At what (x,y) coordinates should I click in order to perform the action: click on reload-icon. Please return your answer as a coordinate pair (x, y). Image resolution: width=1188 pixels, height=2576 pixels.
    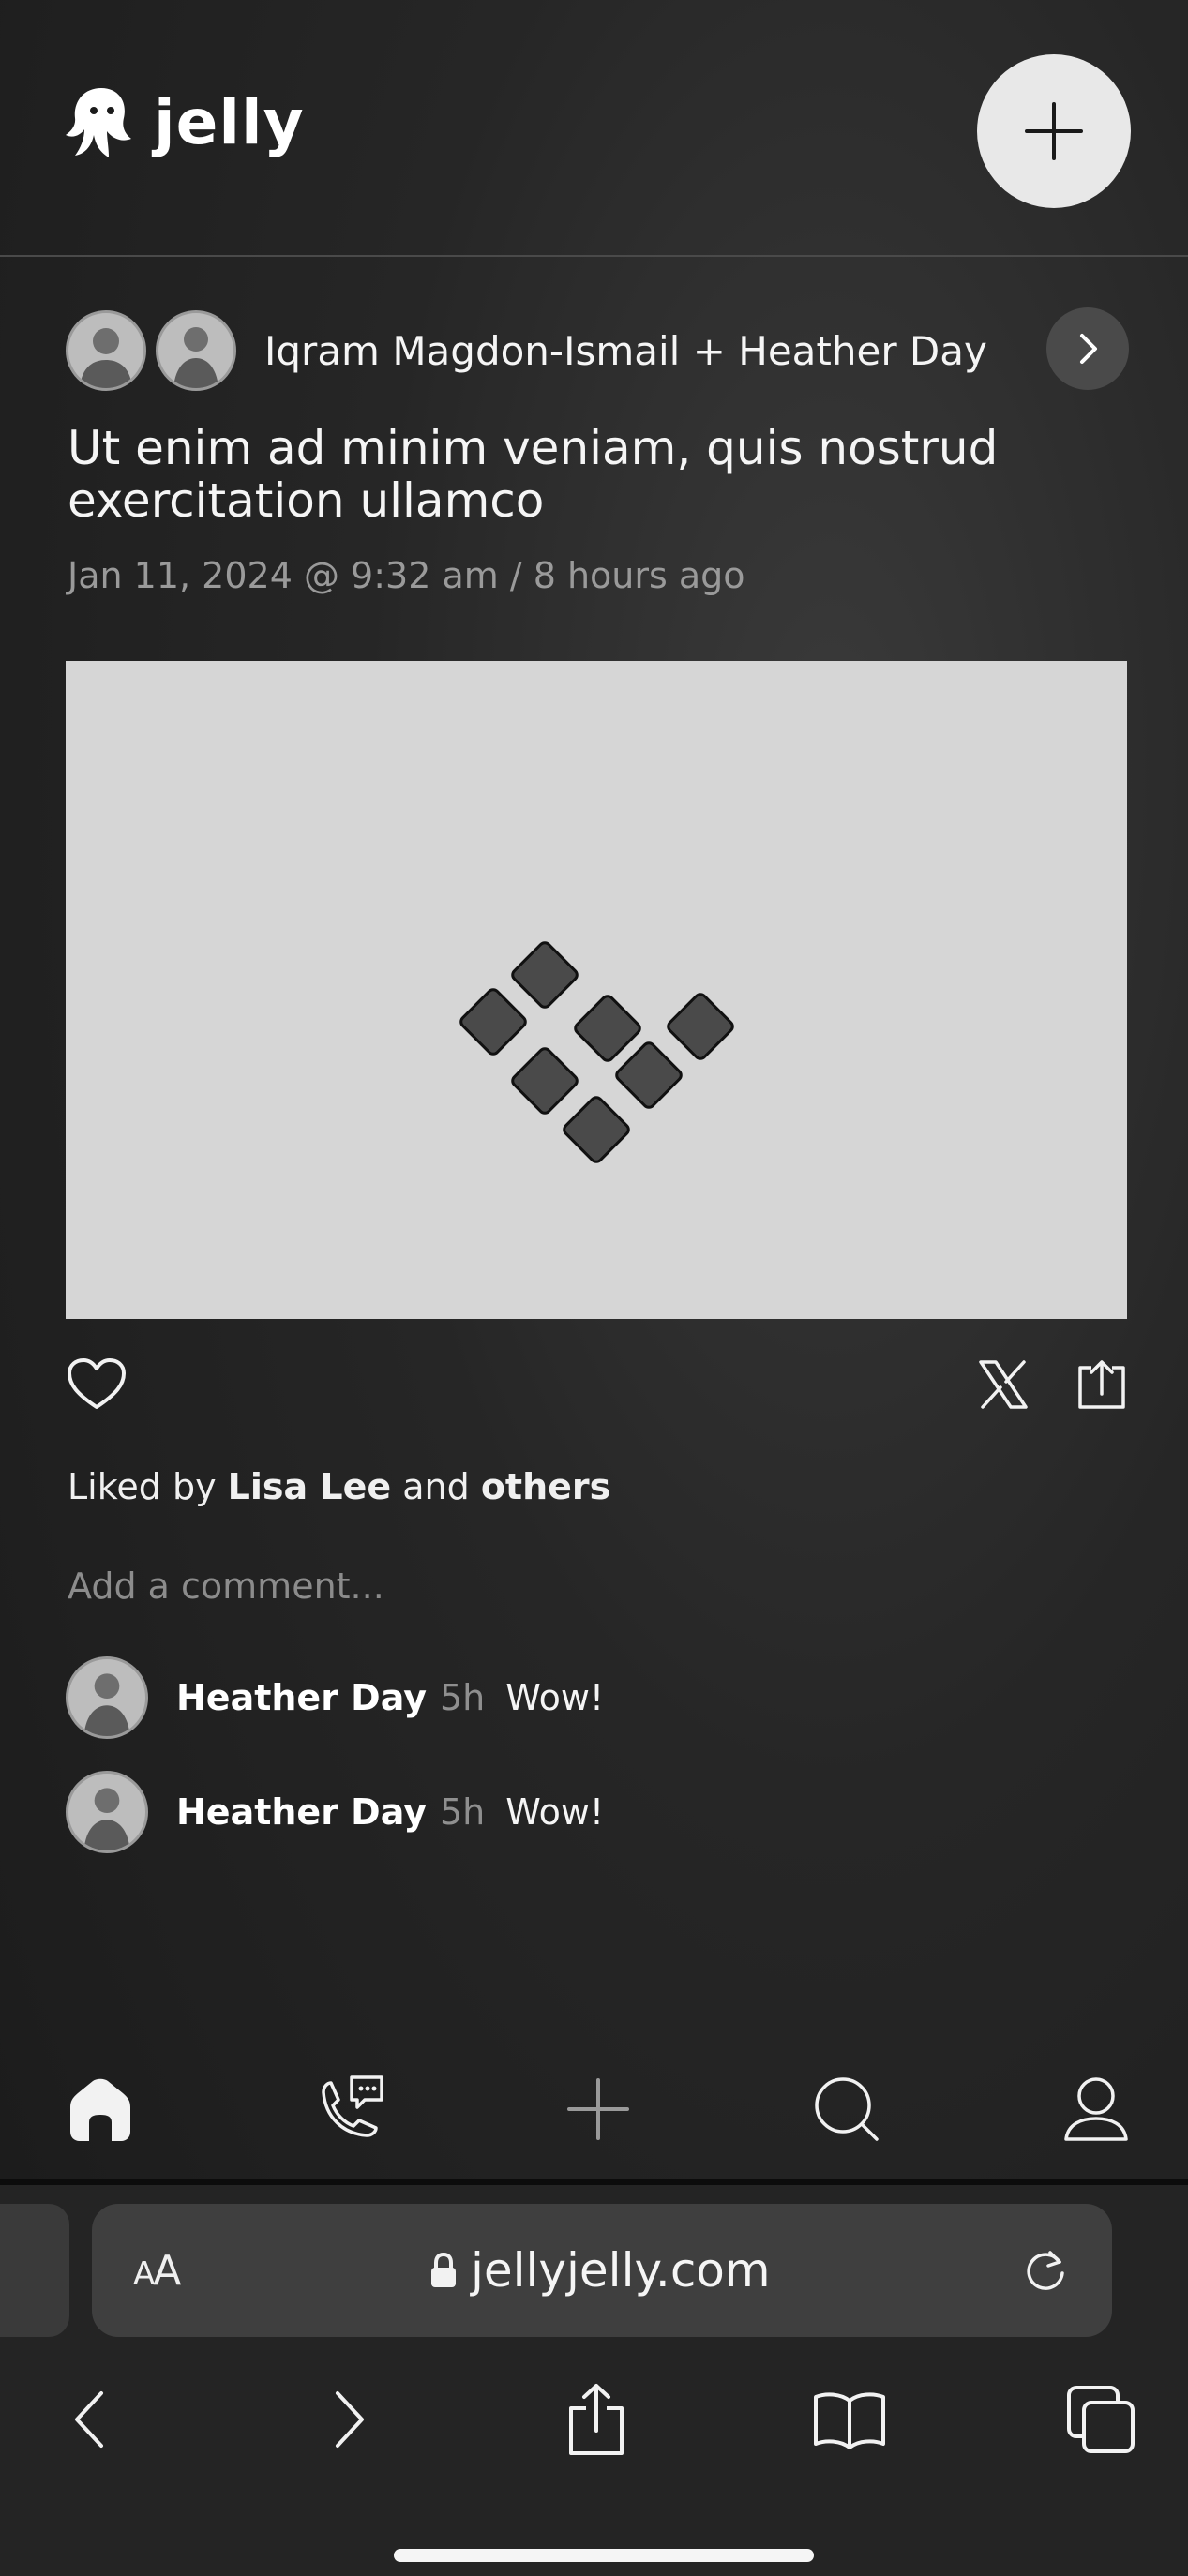
    Looking at the image, I should click on (1045, 2270).